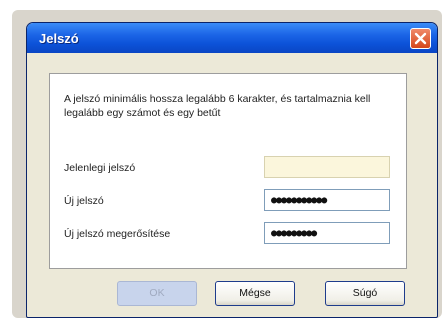 This screenshot has height=324, width=448. Describe the element at coordinates (84, 201) in the screenshot. I see `new-password-label: Új jelszó` at that location.